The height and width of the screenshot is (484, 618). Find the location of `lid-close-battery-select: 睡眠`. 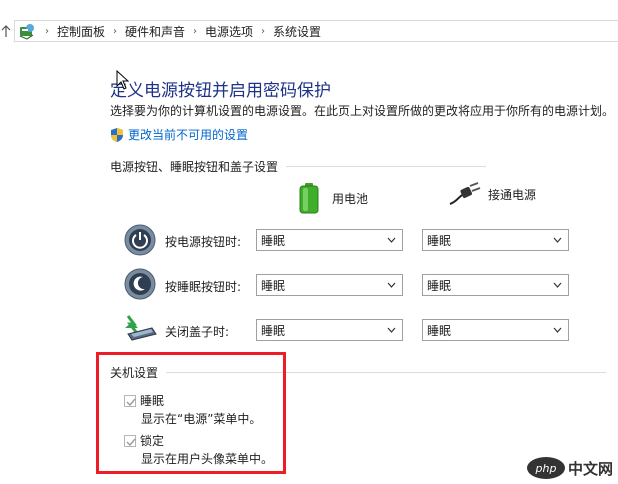

lid-close-battery-select: 睡眠 is located at coordinates (329, 330).